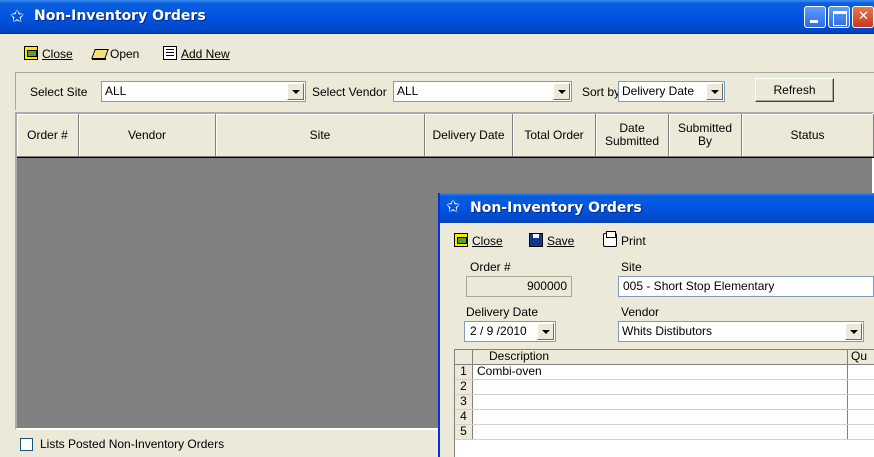 The height and width of the screenshot is (457, 874). I want to click on site-field: 005 - Short Stop Elementary, so click(746, 286).